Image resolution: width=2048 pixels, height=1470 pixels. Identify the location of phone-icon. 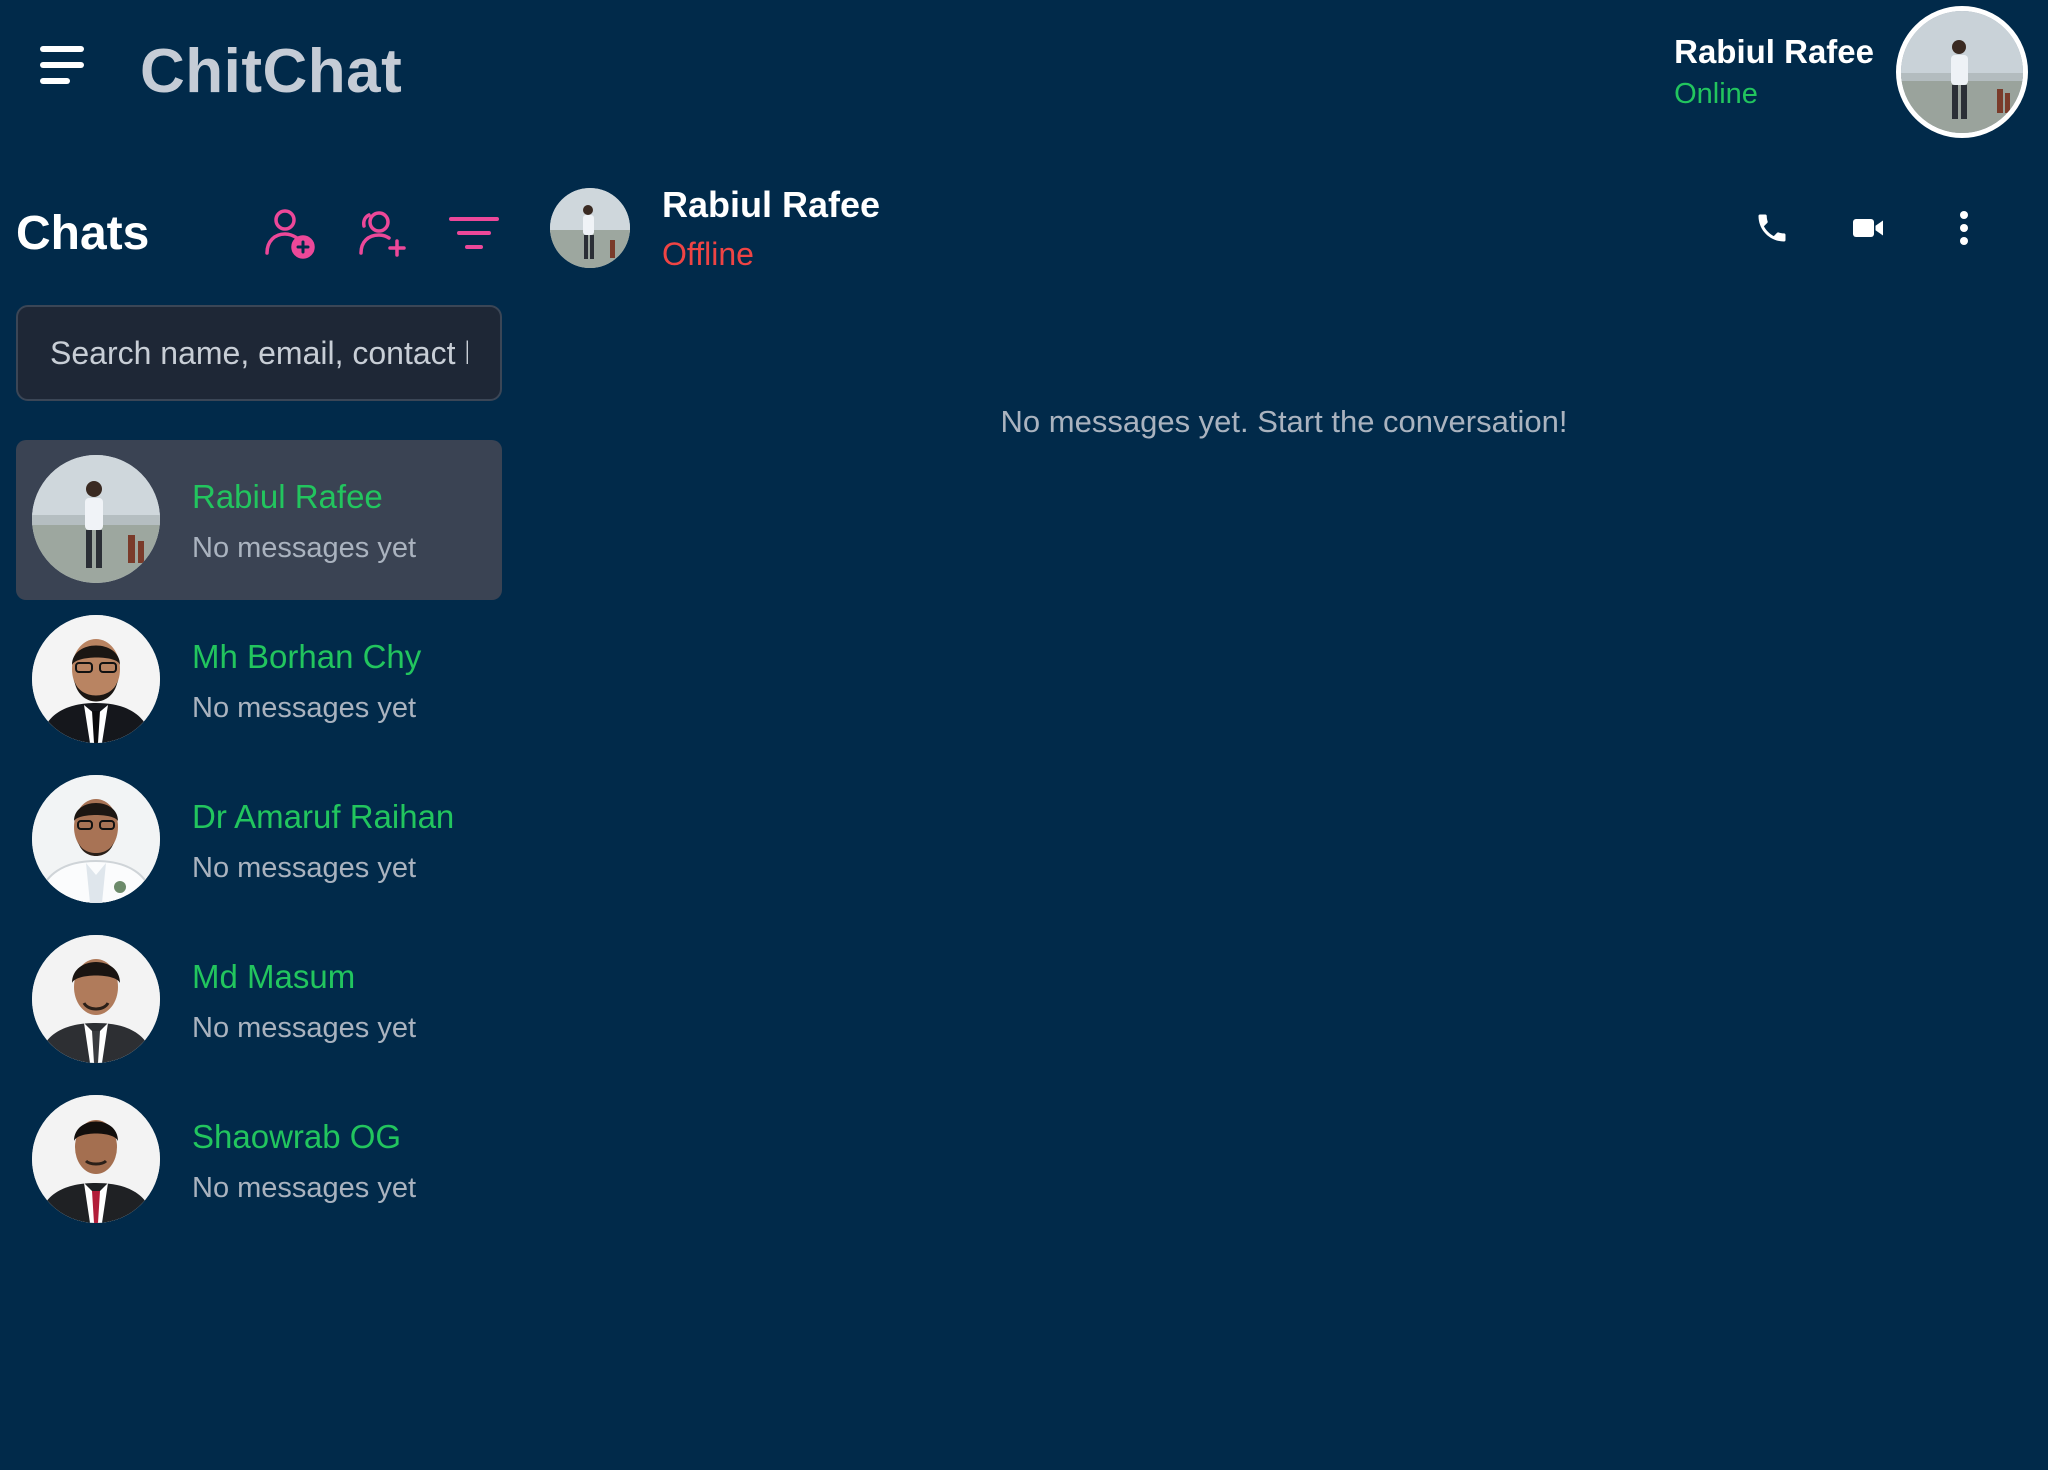
(1772, 228).